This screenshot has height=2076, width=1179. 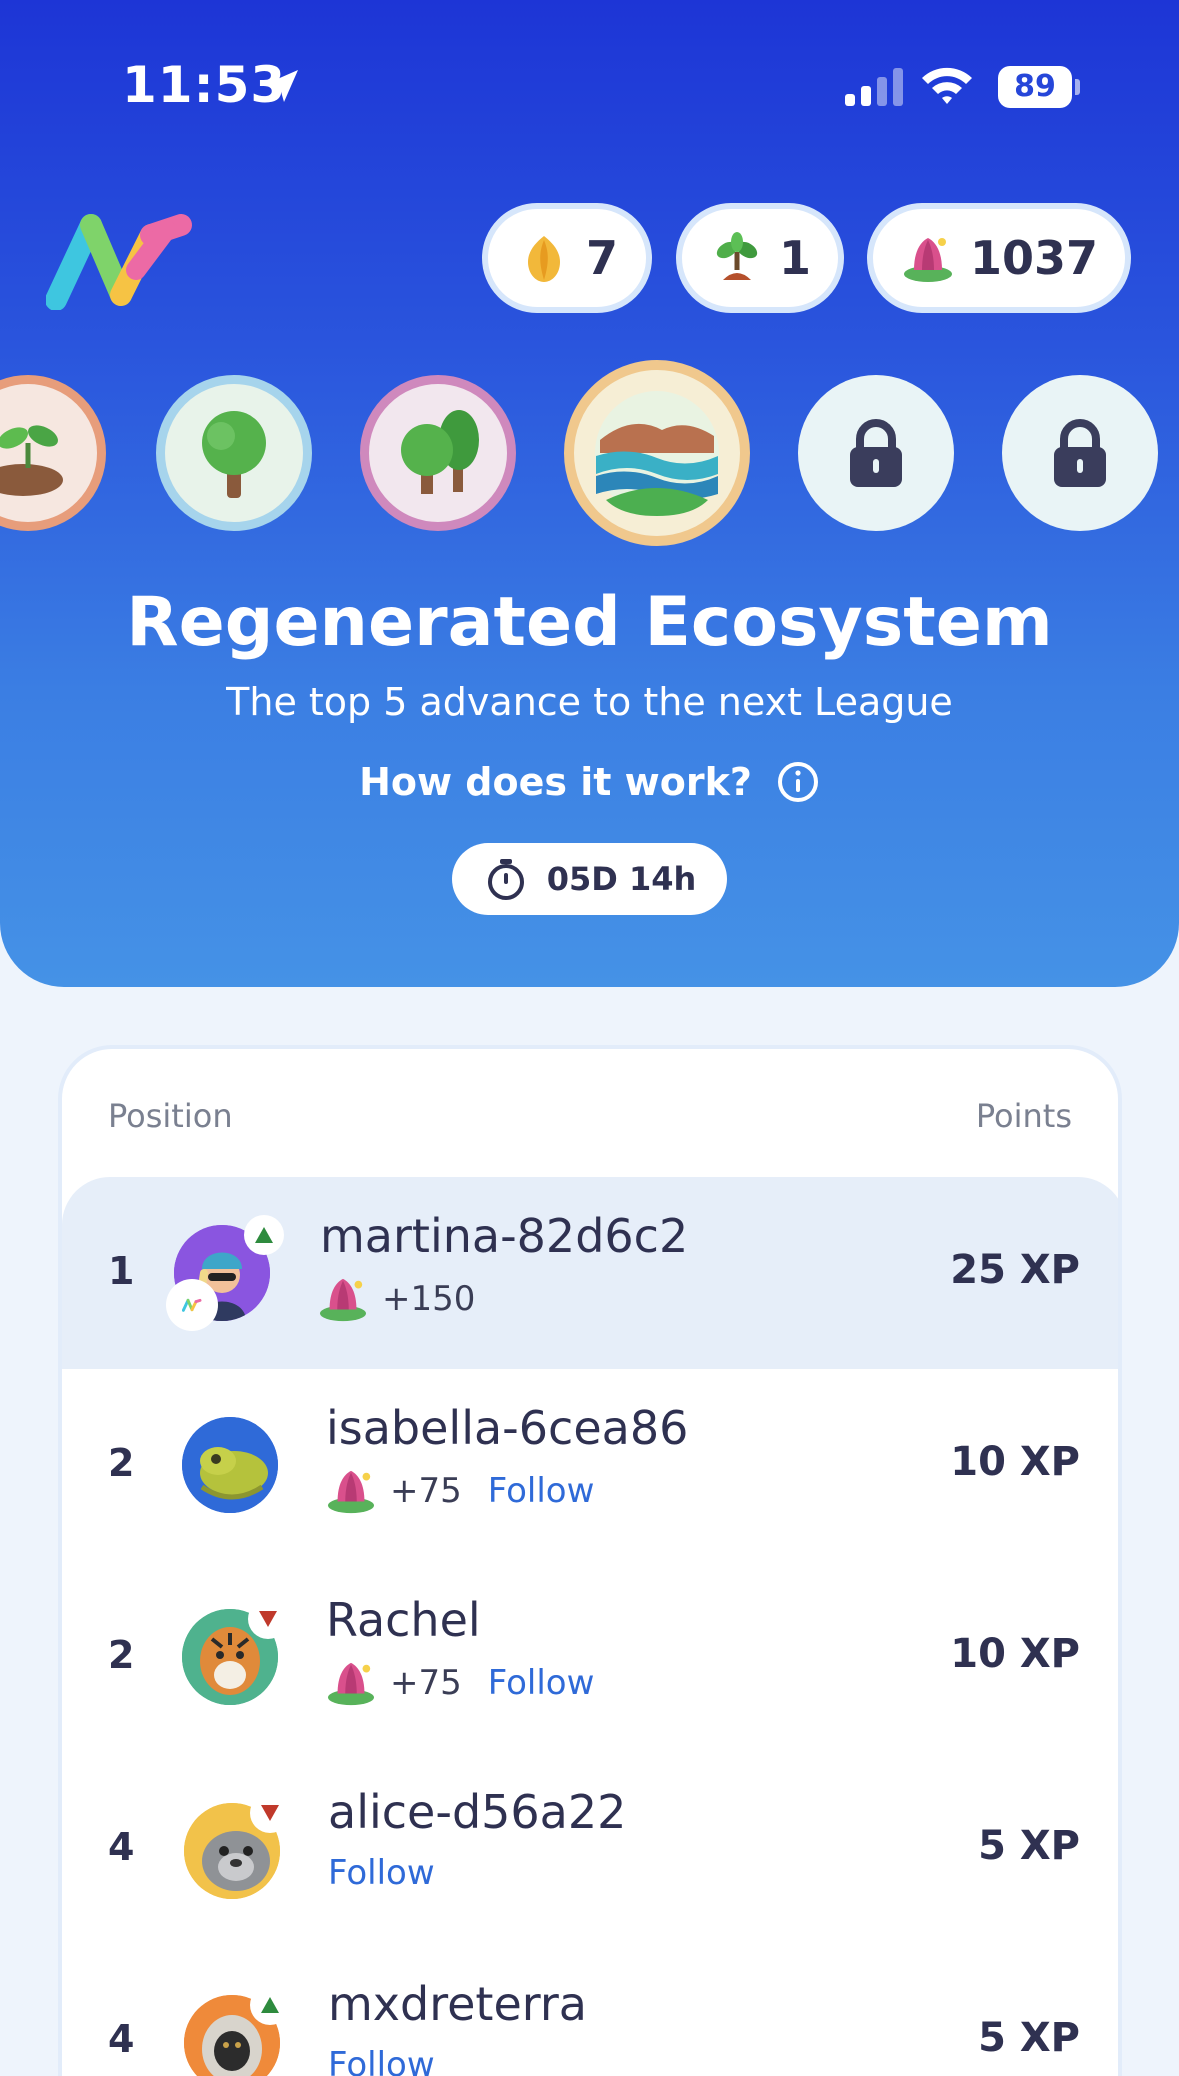 I want to click on avatar, so click(x=230, y=1465).